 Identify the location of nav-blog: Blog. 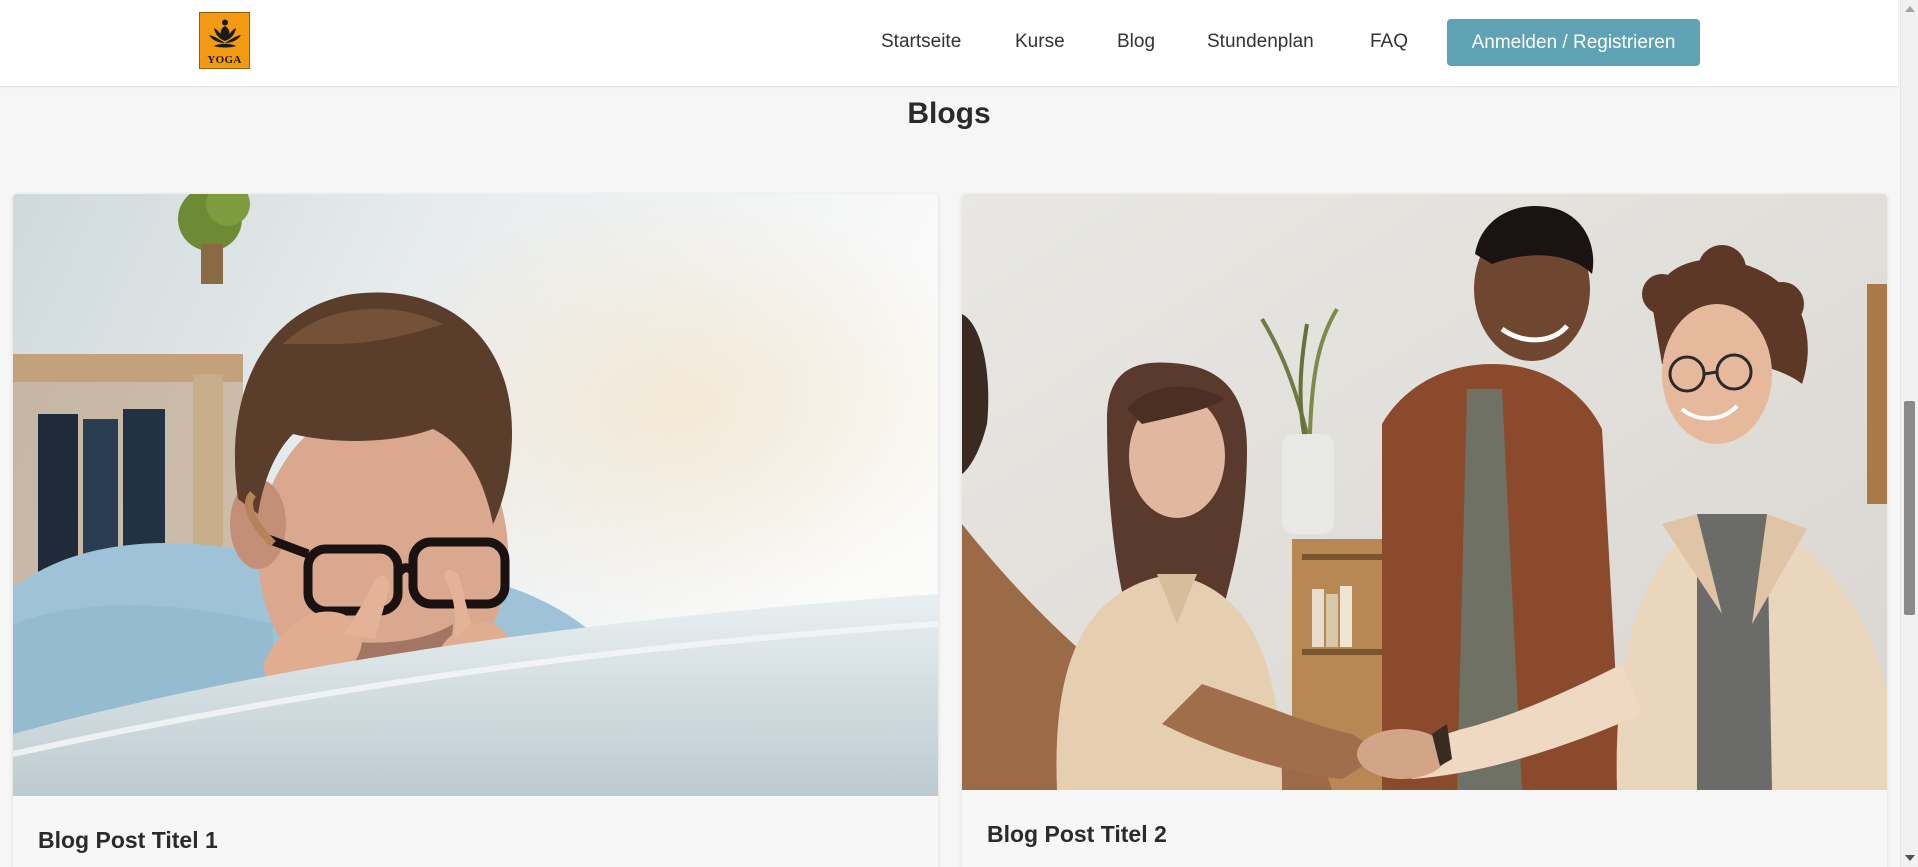
(1136, 42).